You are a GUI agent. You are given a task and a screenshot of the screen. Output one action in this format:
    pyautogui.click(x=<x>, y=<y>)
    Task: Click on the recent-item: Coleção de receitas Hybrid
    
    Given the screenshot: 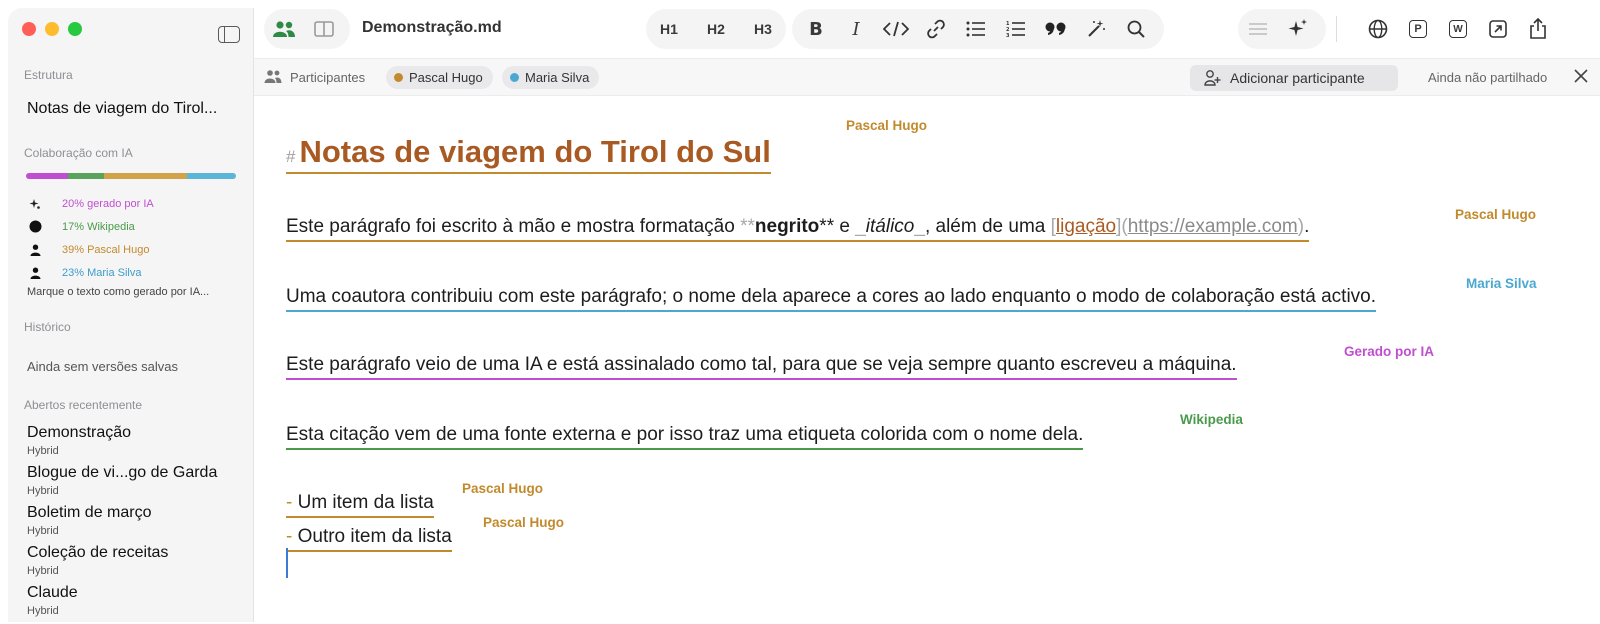 What is the action you would take?
    pyautogui.click(x=122, y=564)
    